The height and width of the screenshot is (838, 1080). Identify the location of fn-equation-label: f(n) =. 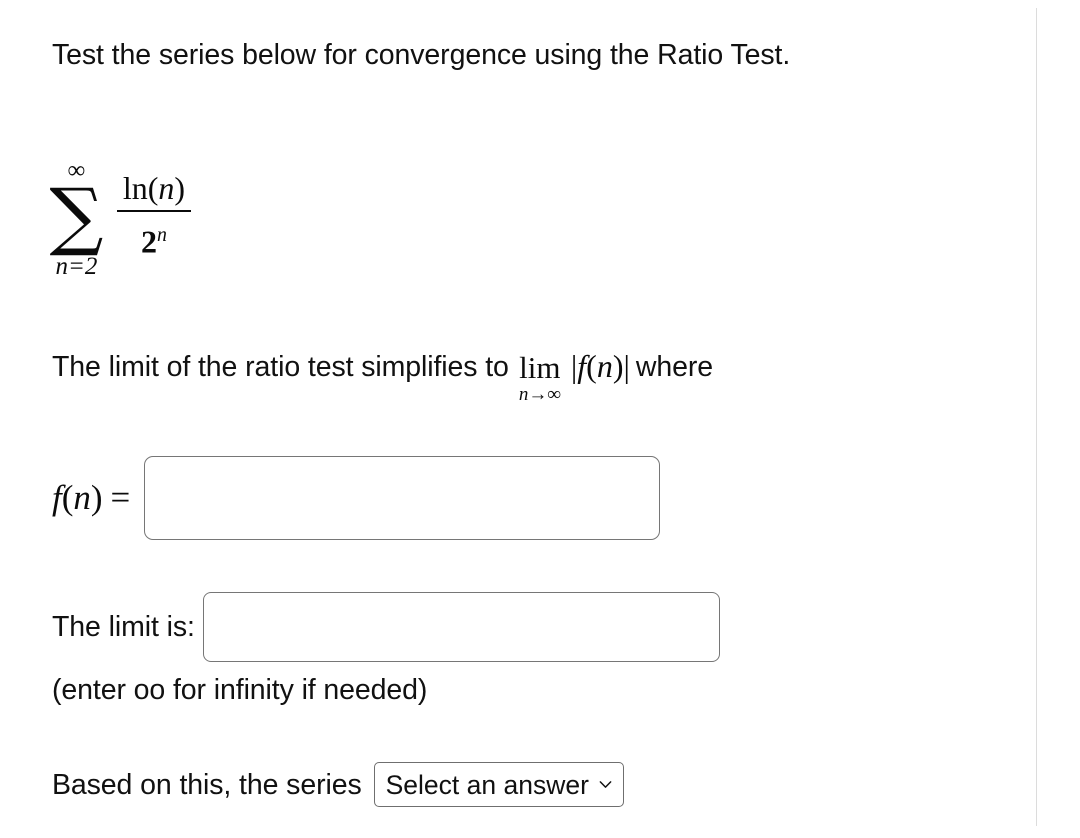
(91, 498).